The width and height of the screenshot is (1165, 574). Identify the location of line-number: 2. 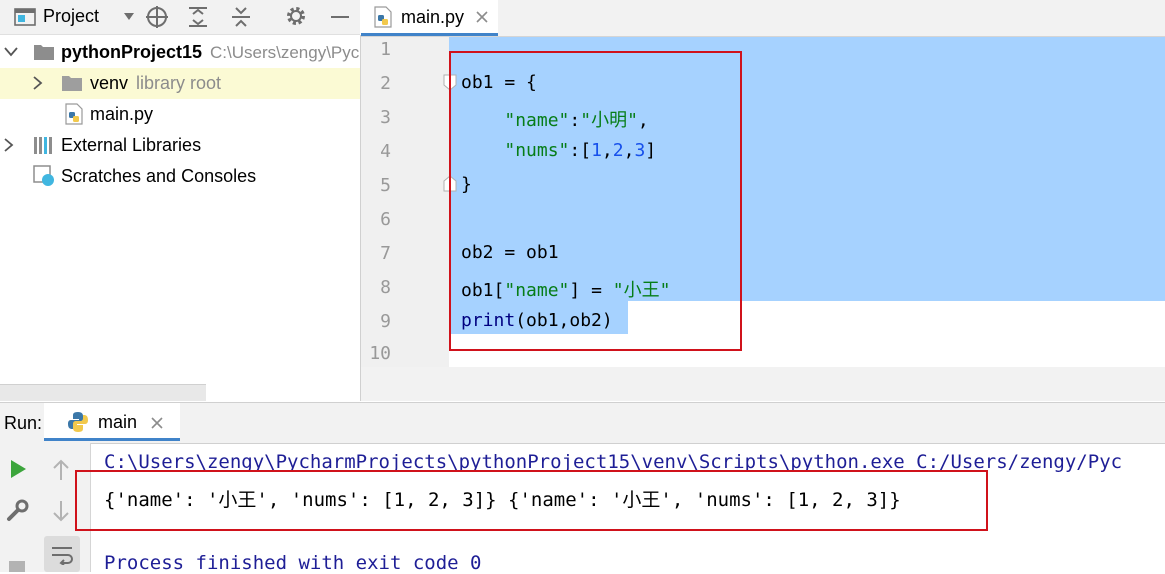
(385, 83).